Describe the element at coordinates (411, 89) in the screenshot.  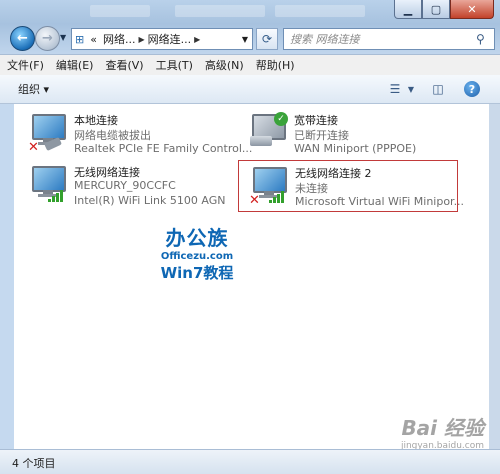
I see `view-dropdown-icon: ▼` at that location.